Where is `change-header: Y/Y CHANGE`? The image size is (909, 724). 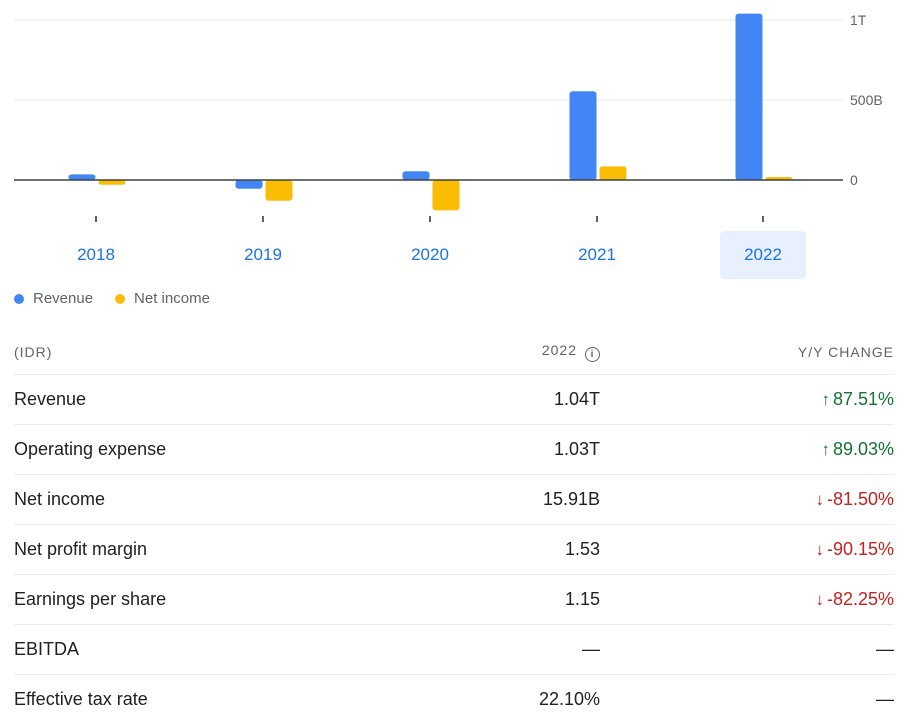
change-header: Y/Y CHANGE is located at coordinates (747, 352).